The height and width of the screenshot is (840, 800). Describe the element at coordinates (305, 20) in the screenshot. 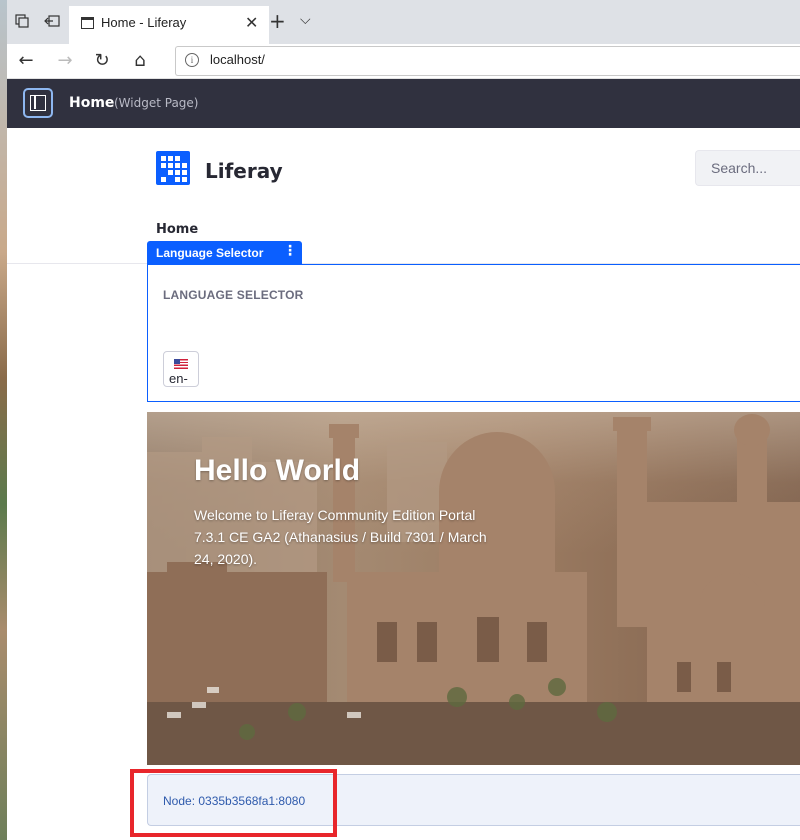

I see `tab-menu-chevron-icon: ⌵` at that location.